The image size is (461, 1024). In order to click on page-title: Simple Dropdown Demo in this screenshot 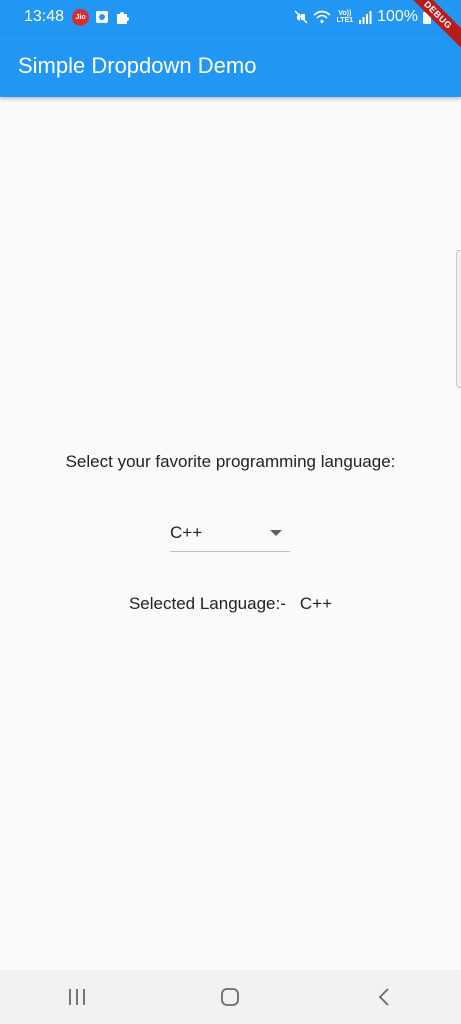, I will do `click(137, 65)`.